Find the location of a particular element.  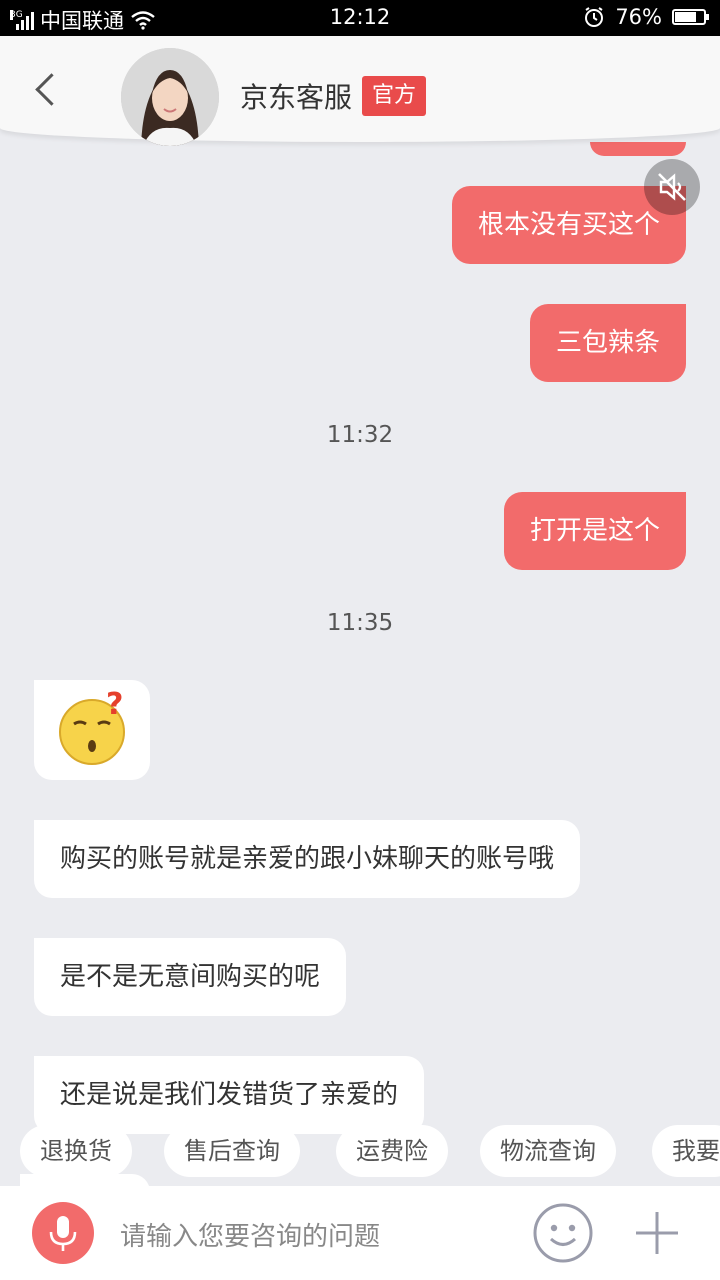

agent-name: 京东客服 is located at coordinates (296, 97).